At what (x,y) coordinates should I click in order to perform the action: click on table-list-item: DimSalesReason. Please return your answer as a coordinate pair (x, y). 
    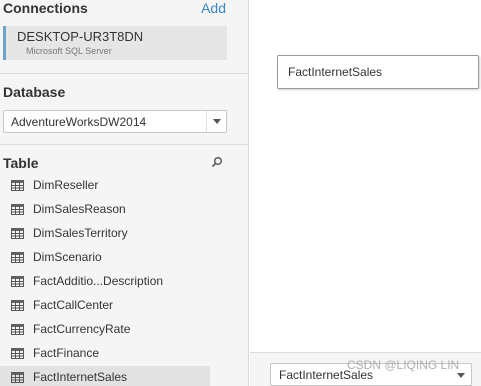
    Looking at the image, I should click on (124, 210).